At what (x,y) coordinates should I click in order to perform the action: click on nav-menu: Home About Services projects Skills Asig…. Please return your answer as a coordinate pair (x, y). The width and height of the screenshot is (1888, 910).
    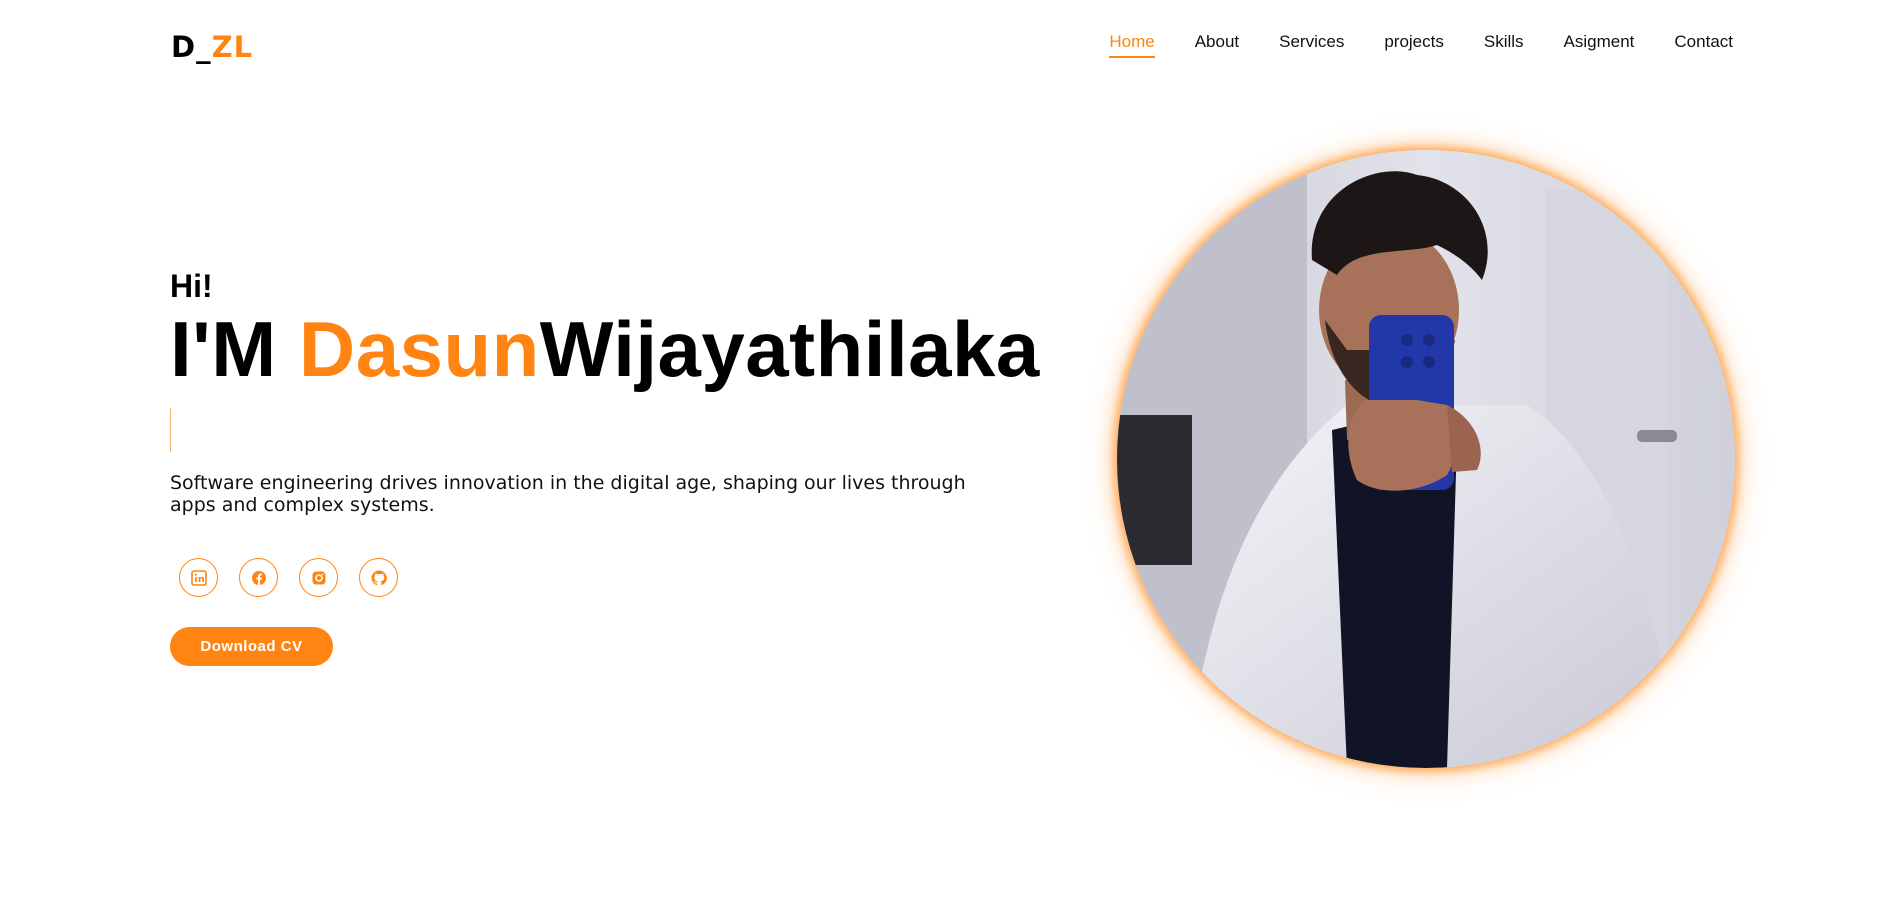
    Looking at the image, I should click on (1421, 45).